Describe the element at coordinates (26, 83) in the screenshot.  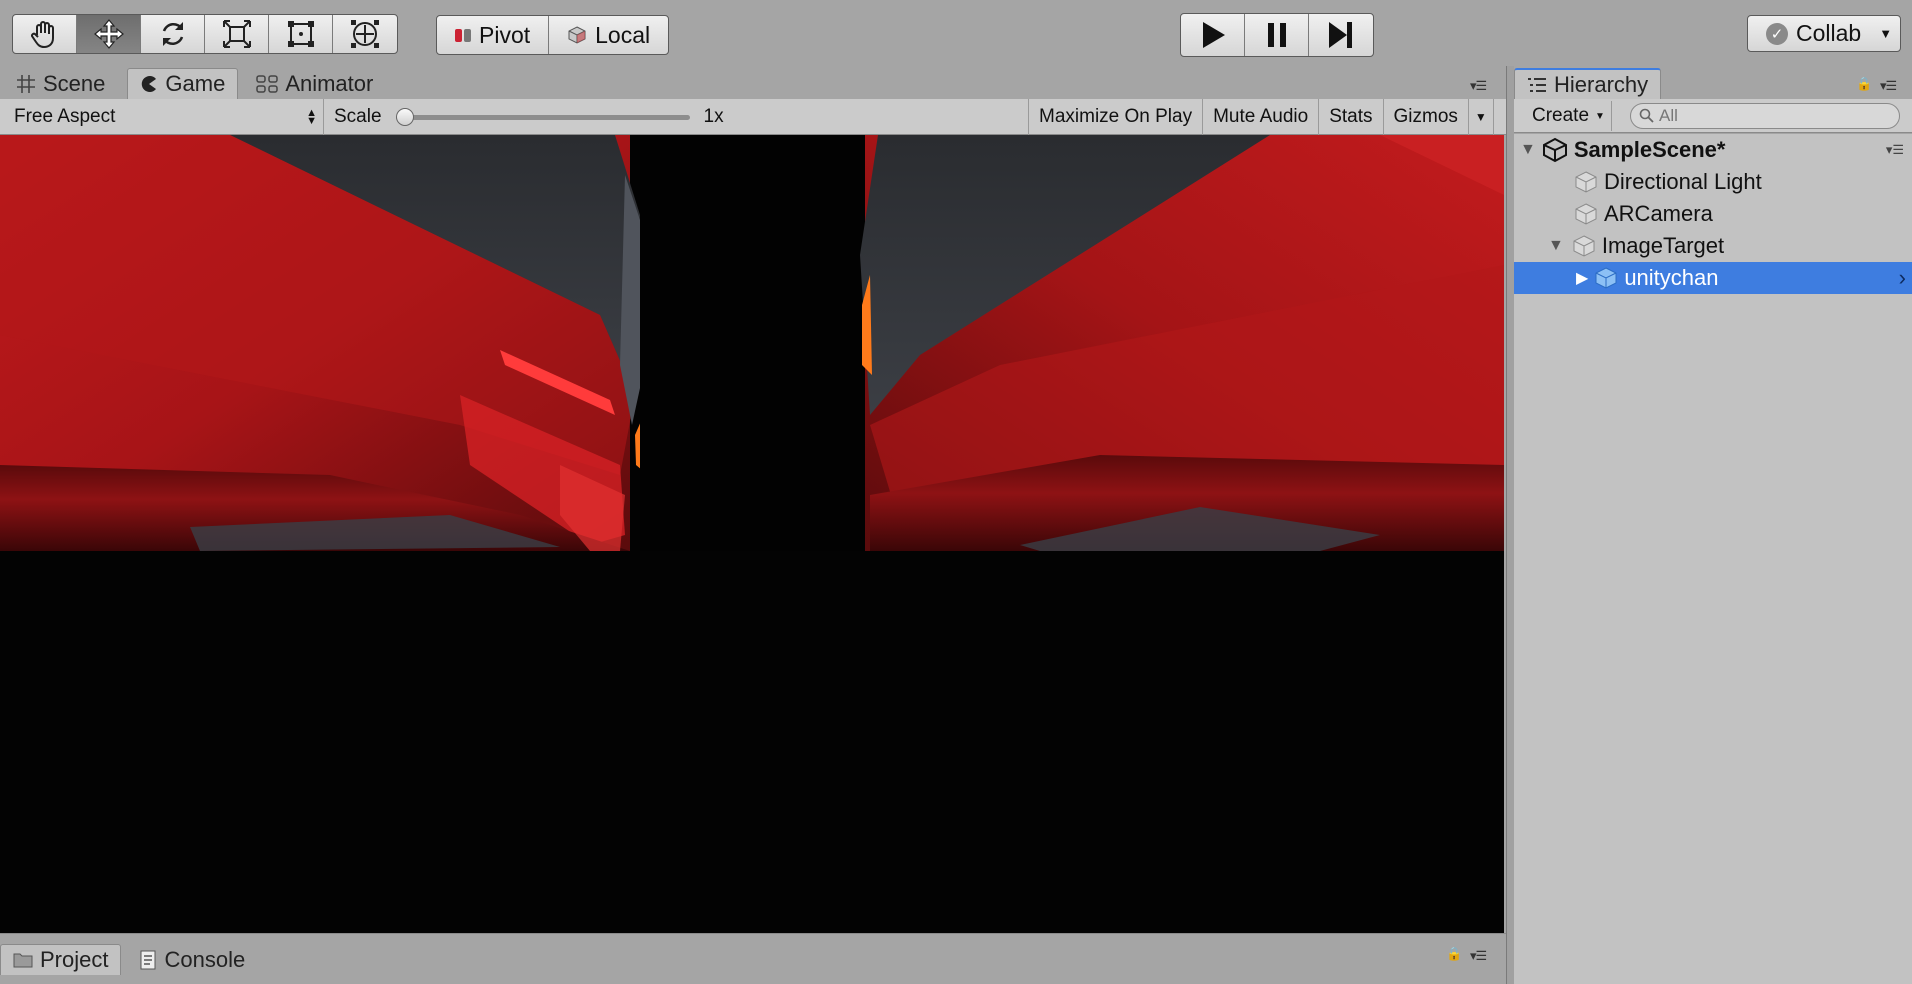
I see `grid-icon` at that location.